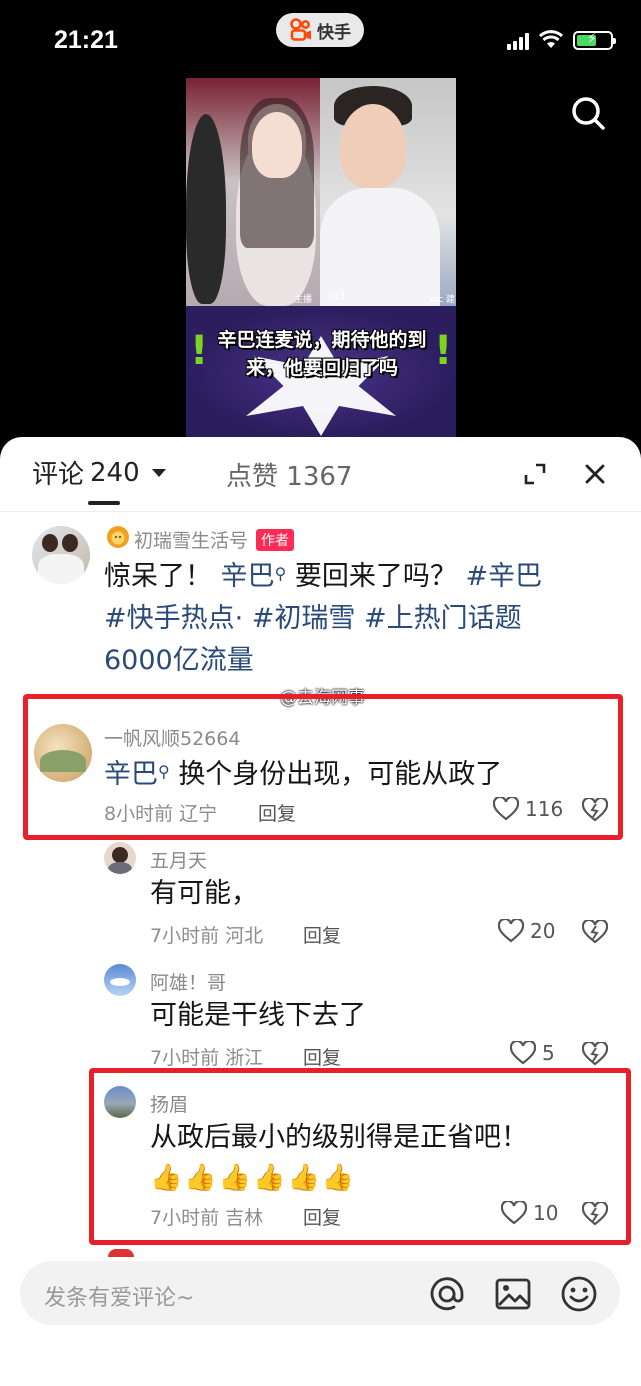 This screenshot has width=641, height=1386. I want to click on signal-icon, so click(518, 41).